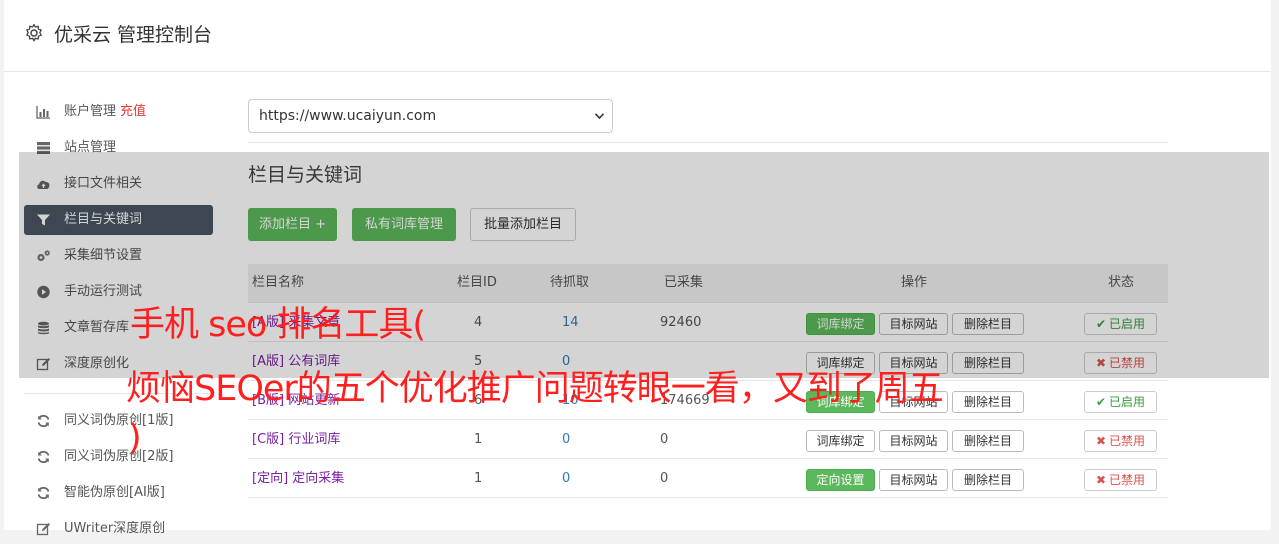 This screenshot has width=1279, height=544. I want to click on chevron-down-icon, so click(599, 116).